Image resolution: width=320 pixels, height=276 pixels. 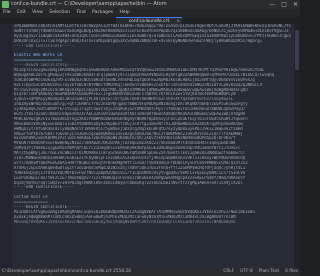 I want to click on status-cursor-position: 2558:28, so click(x=122, y=271).